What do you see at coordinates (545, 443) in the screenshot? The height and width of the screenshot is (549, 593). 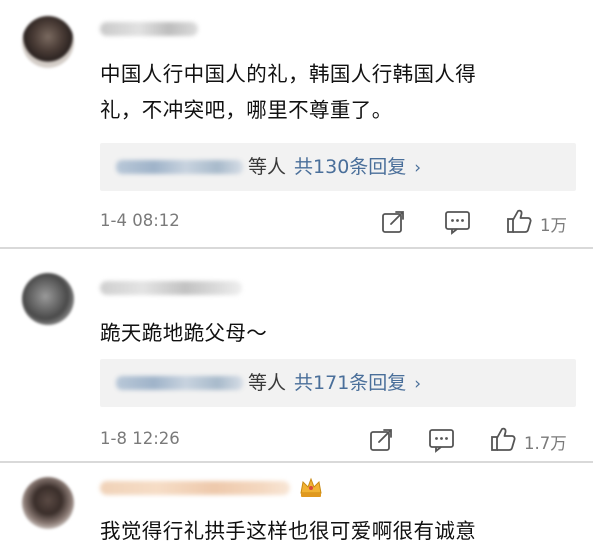 I see `like-count: 1.7万` at bounding box center [545, 443].